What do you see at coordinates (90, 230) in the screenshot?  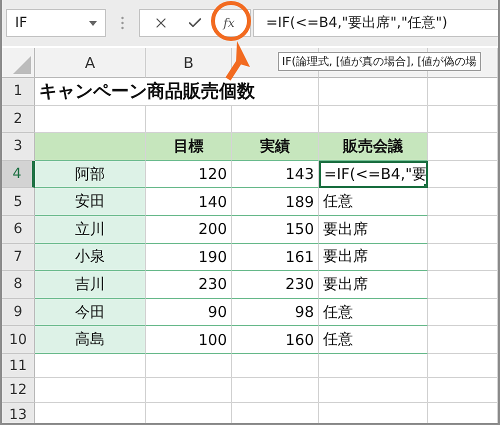 I see `table-cell: 立川` at bounding box center [90, 230].